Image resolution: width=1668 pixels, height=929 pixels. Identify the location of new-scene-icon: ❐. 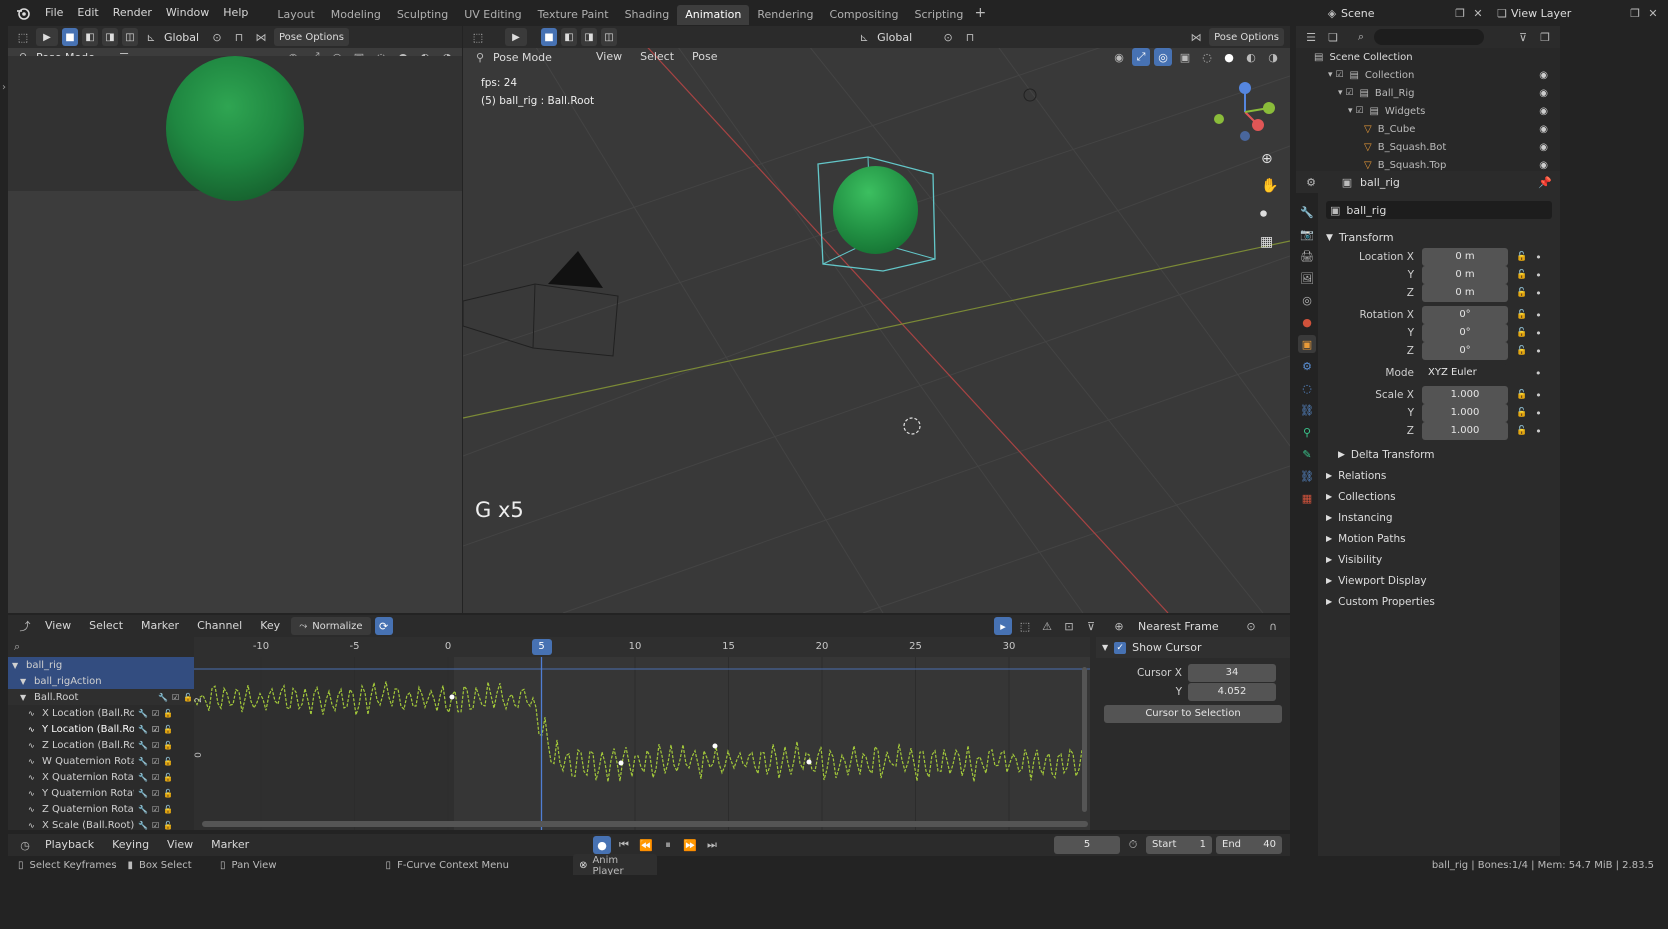
(1460, 13).